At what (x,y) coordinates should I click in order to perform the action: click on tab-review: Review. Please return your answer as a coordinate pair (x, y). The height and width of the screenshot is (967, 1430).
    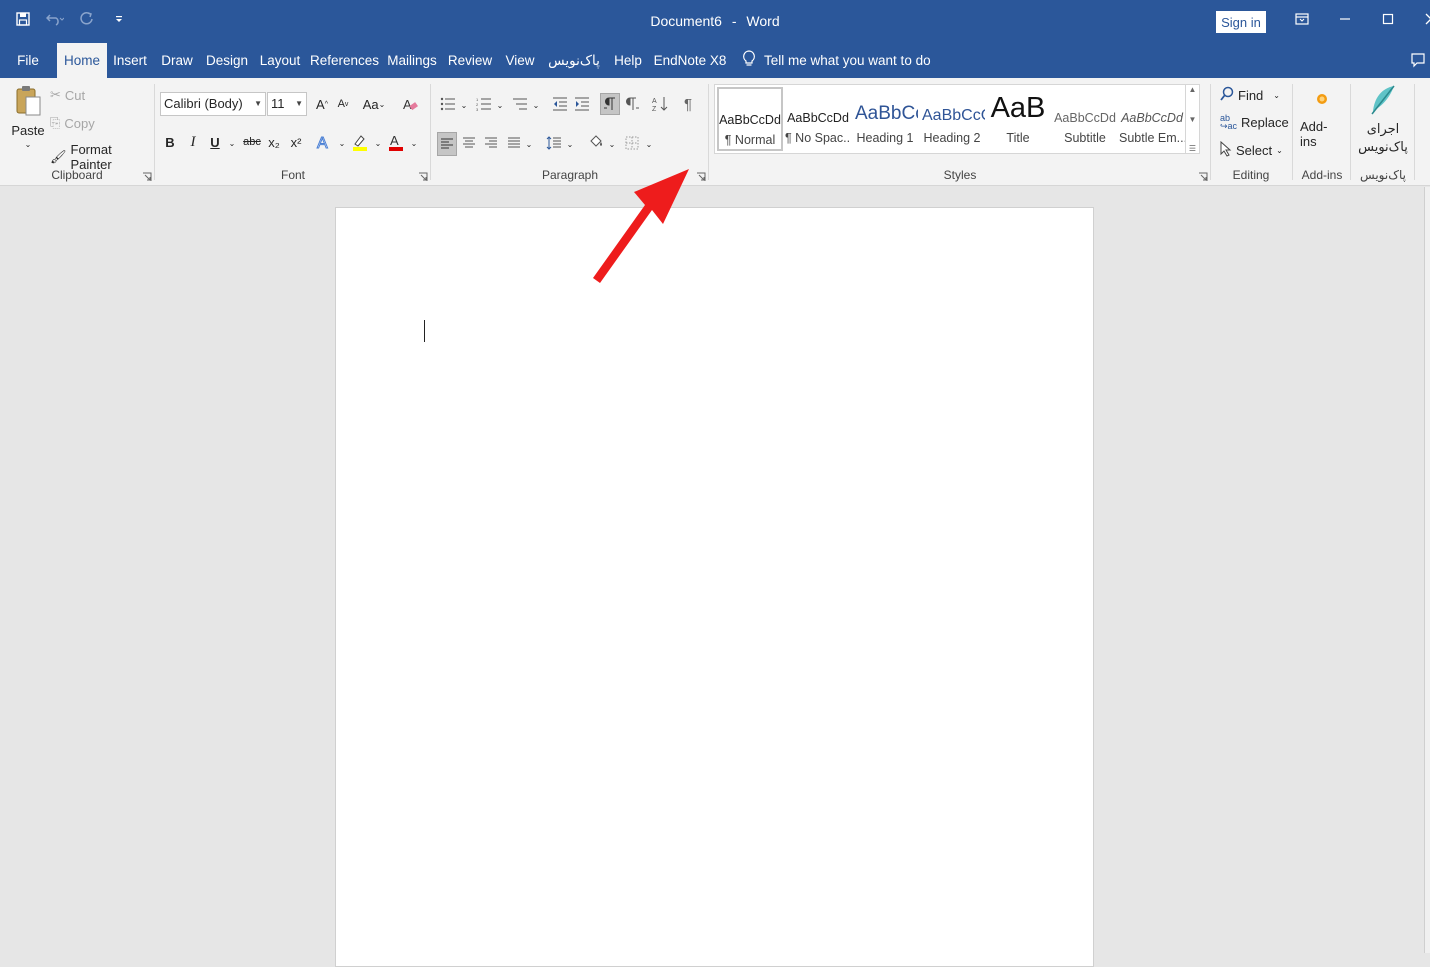
    Looking at the image, I should click on (470, 60).